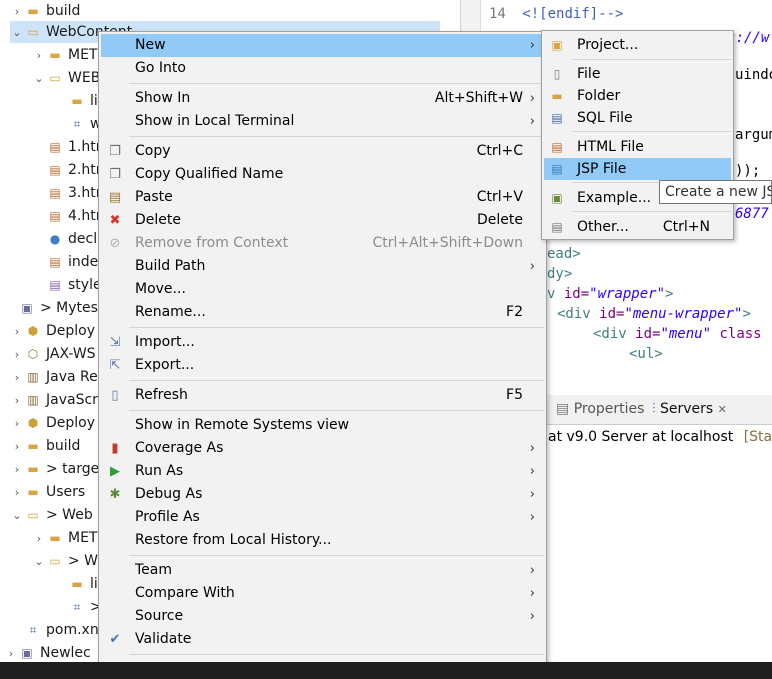  Describe the element at coordinates (322, 45) in the screenshot. I see `menu-item-new: New ›` at that location.